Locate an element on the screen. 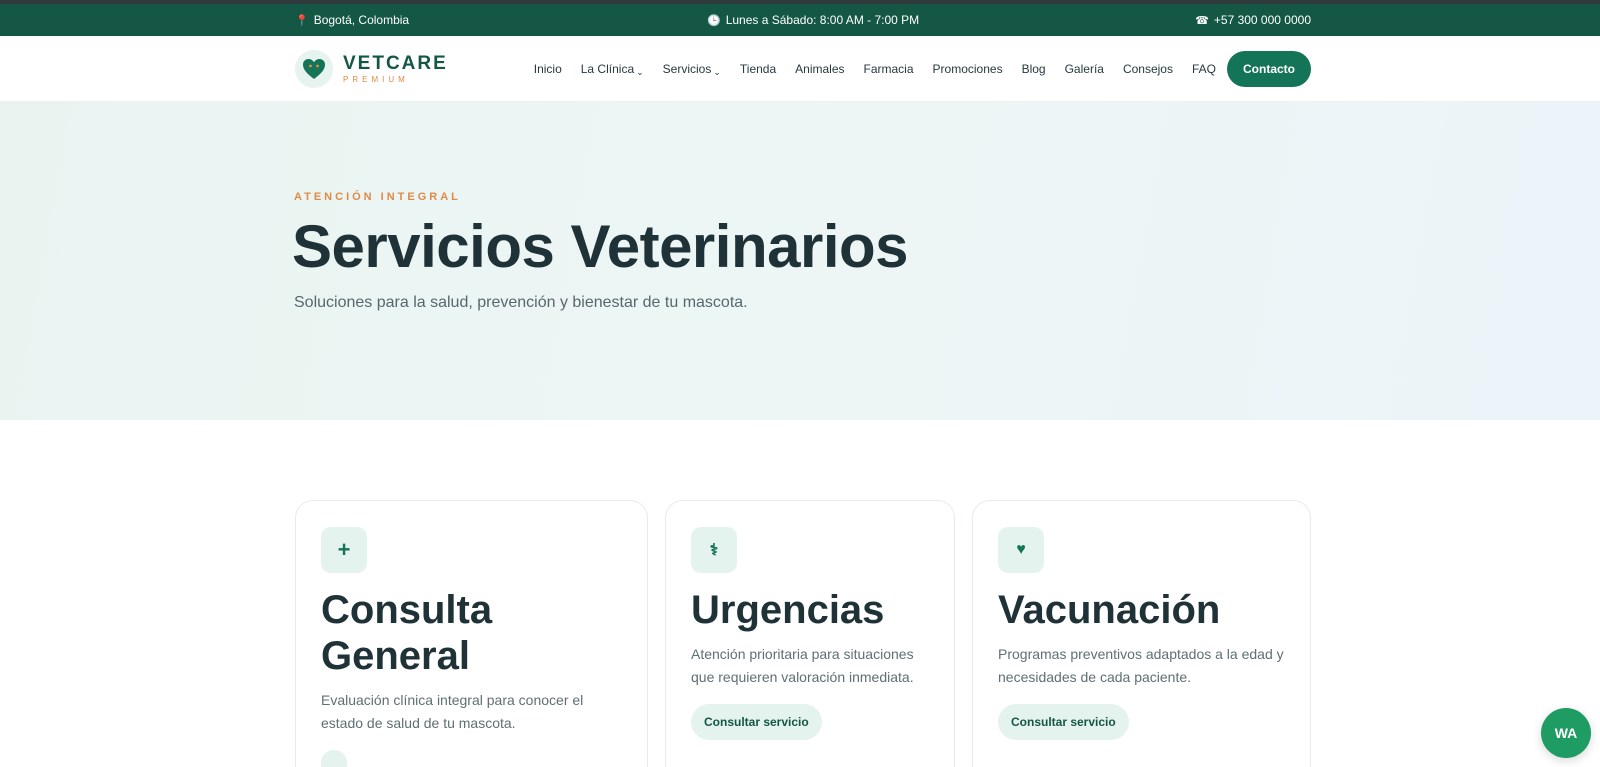 The height and width of the screenshot is (767, 1600). service-title: Vacunación is located at coordinates (1109, 610).